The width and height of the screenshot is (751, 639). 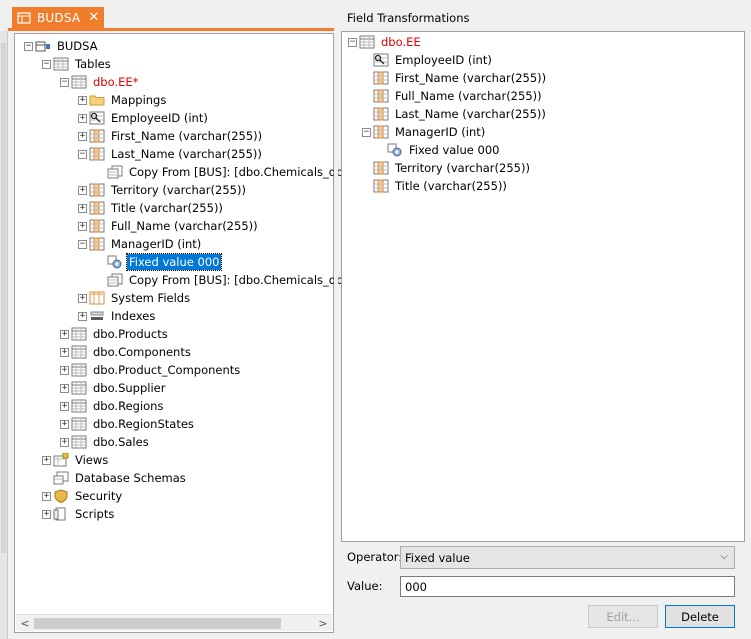 What do you see at coordinates (126, 352) in the screenshot?
I see `tree-node: + dbo.Components` at bounding box center [126, 352].